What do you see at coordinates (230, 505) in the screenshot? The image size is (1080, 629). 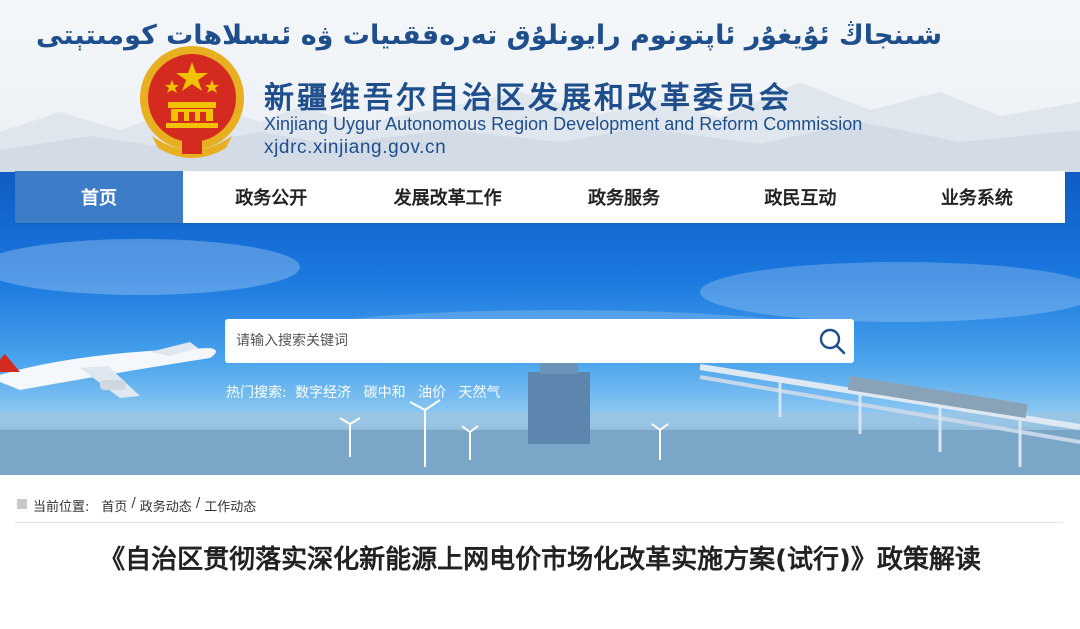 I see `breadcrumb-work-news: 工作动态` at bounding box center [230, 505].